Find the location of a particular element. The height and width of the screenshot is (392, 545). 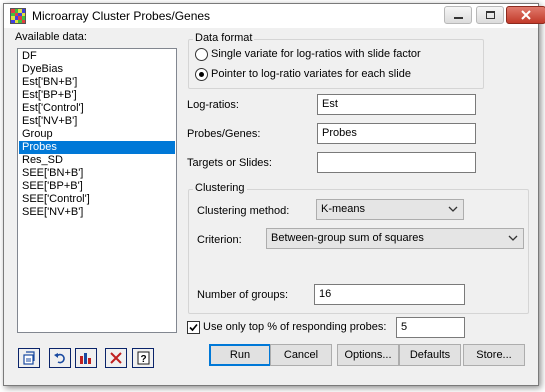

single-variate-radio is located at coordinates (201, 54).